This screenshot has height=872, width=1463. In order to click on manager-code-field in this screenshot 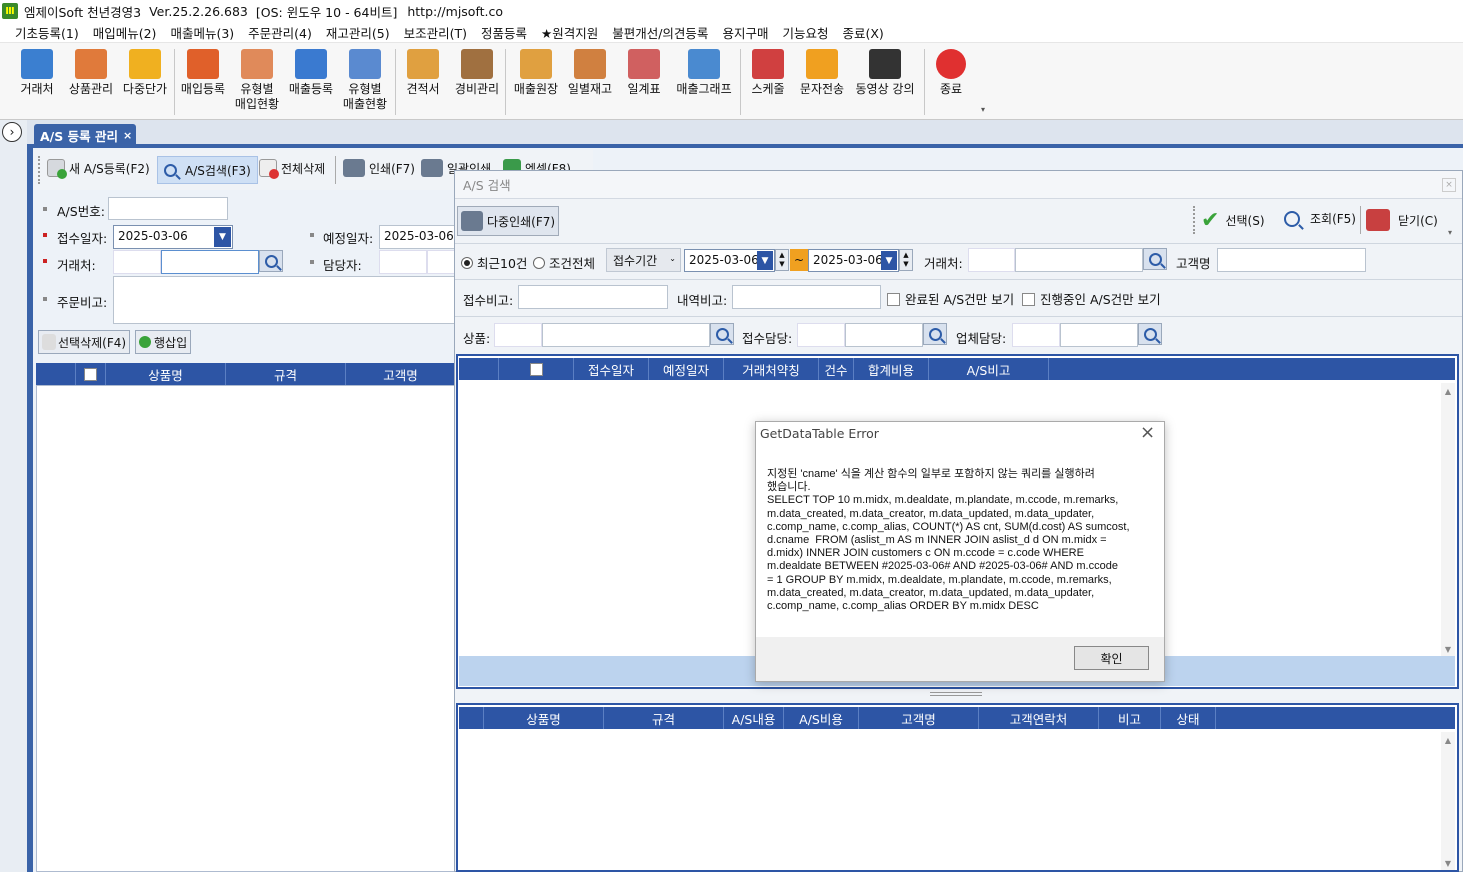, I will do `click(403, 262)`.